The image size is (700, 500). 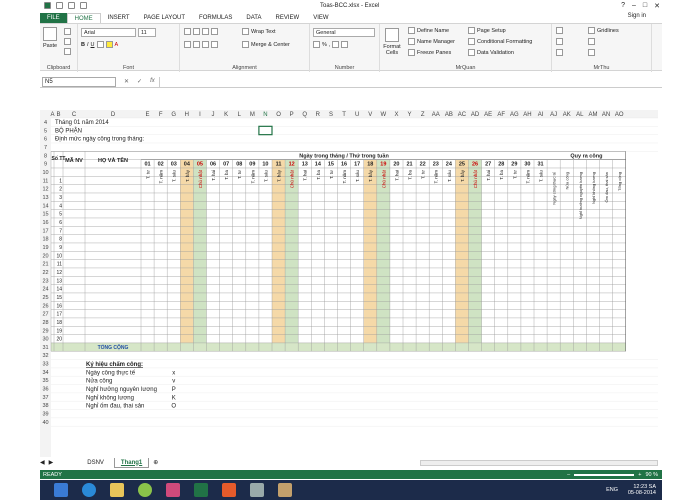 What do you see at coordinates (155, 462) in the screenshot?
I see `add-sheet-icon: ⊕` at bounding box center [155, 462].